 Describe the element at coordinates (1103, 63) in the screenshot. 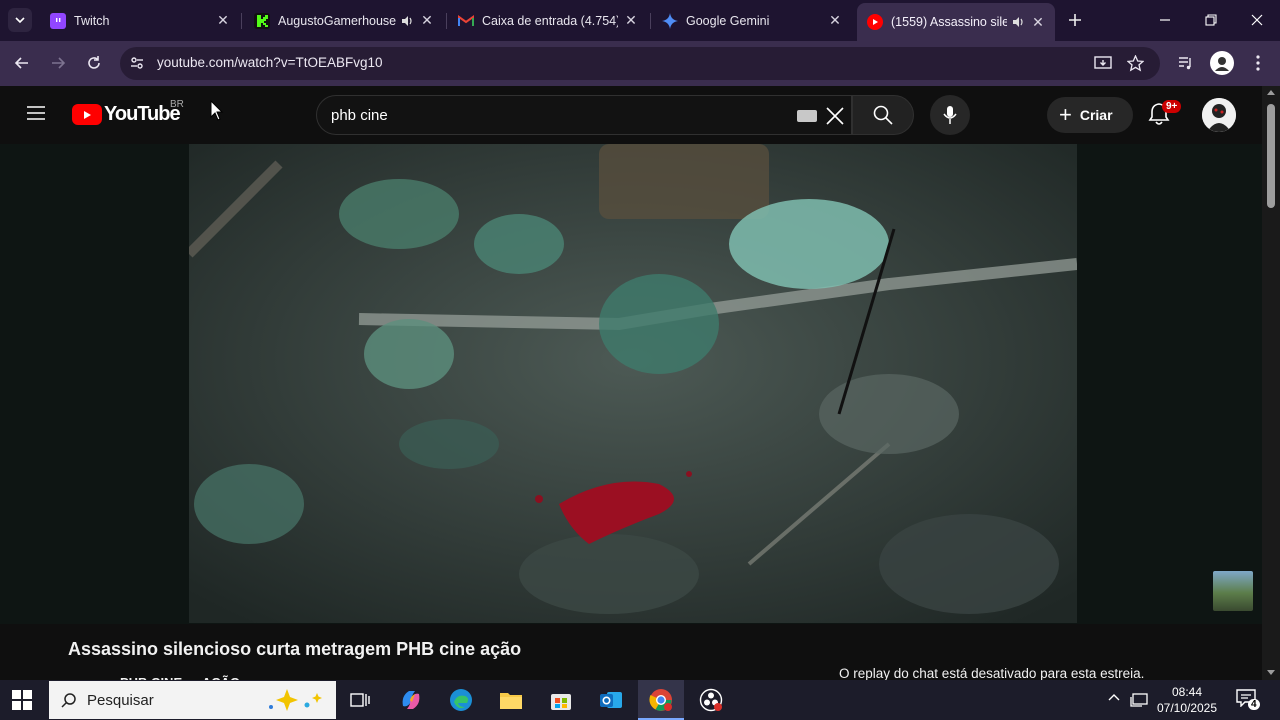

I see `install-app-icon` at that location.